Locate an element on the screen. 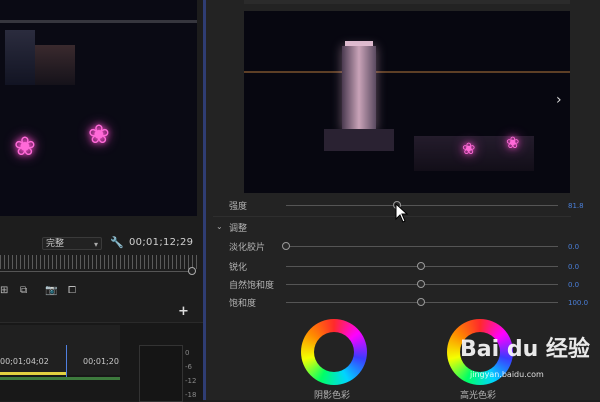  playback-quality-select: 完整 ▾ is located at coordinates (72, 243).